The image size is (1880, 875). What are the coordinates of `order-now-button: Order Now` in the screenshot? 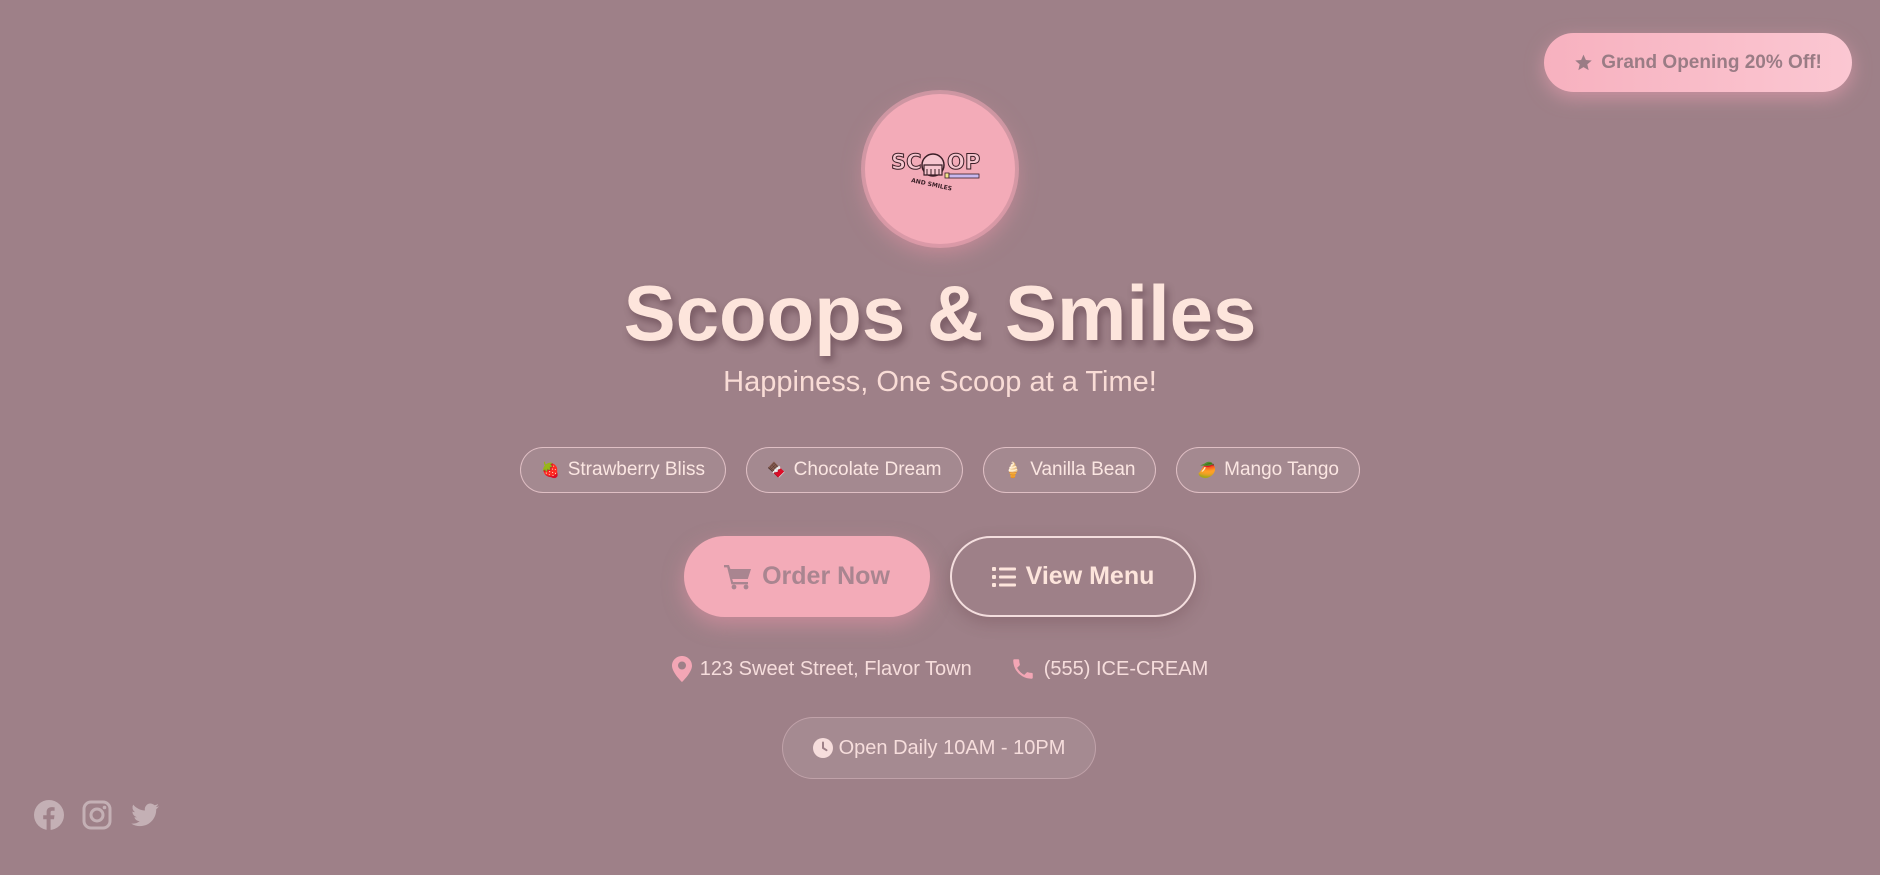 It's located at (807, 576).